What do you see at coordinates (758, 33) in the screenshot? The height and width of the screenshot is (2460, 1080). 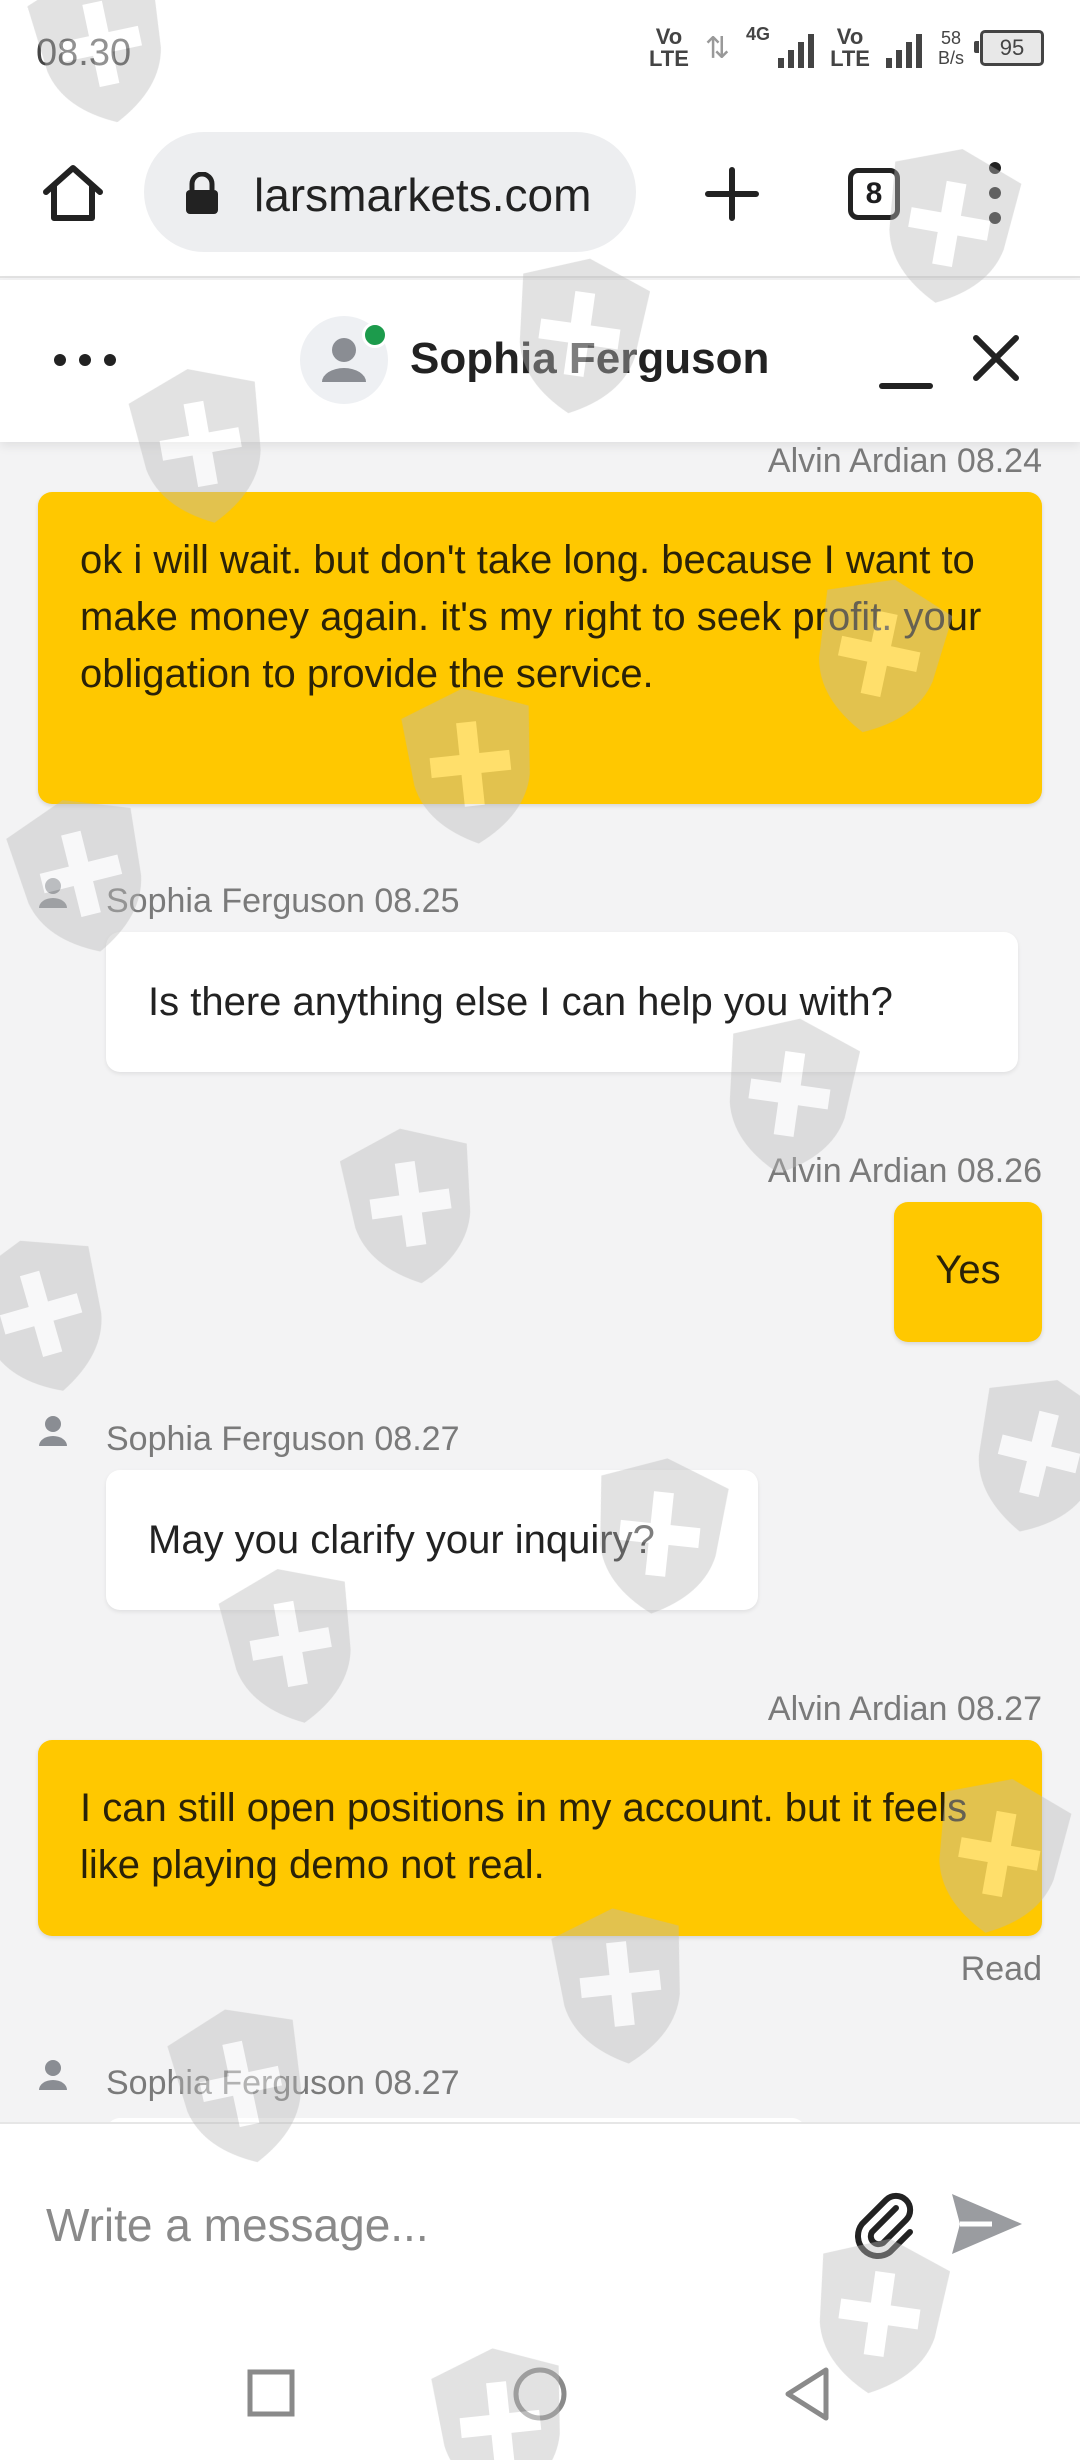 I see `network-type: 4G` at bounding box center [758, 33].